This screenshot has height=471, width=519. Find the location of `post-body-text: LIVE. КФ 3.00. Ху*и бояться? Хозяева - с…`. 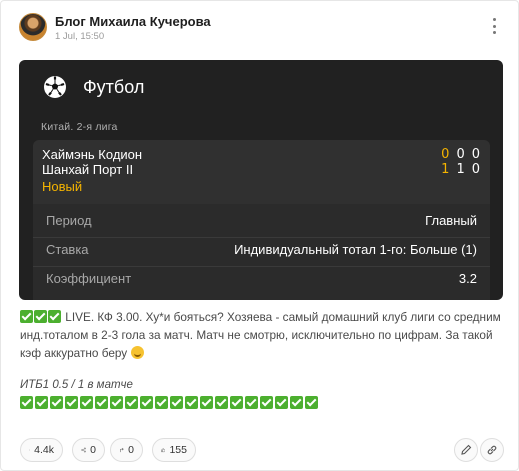

post-body-text: LIVE. КФ 3.00. Ху*и бояться? Хозяева - с… is located at coordinates (260, 335).